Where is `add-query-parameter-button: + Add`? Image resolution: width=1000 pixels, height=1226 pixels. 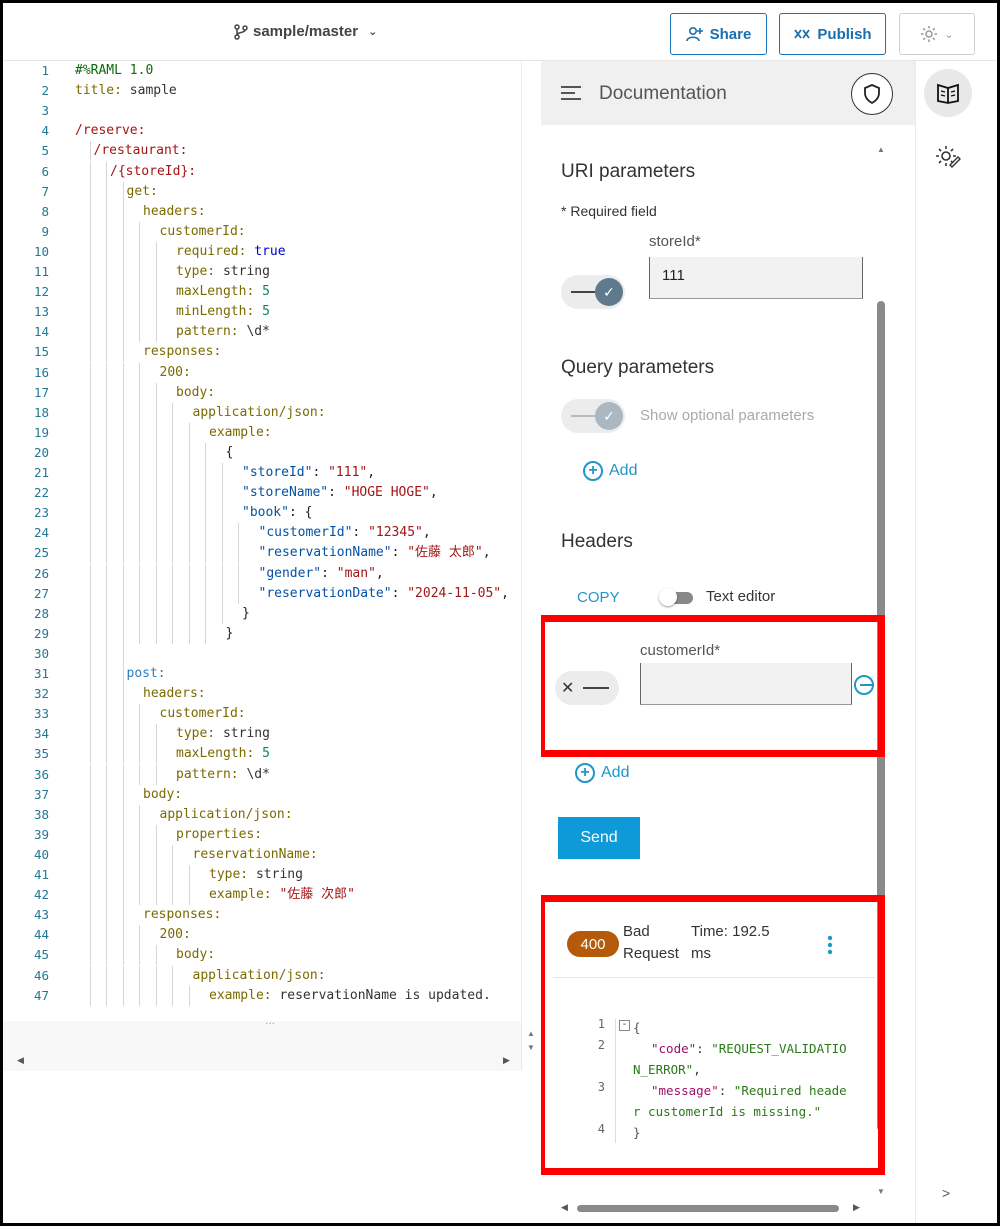 add-query-parameter-button: + Add is located at coordinates (610, 471).